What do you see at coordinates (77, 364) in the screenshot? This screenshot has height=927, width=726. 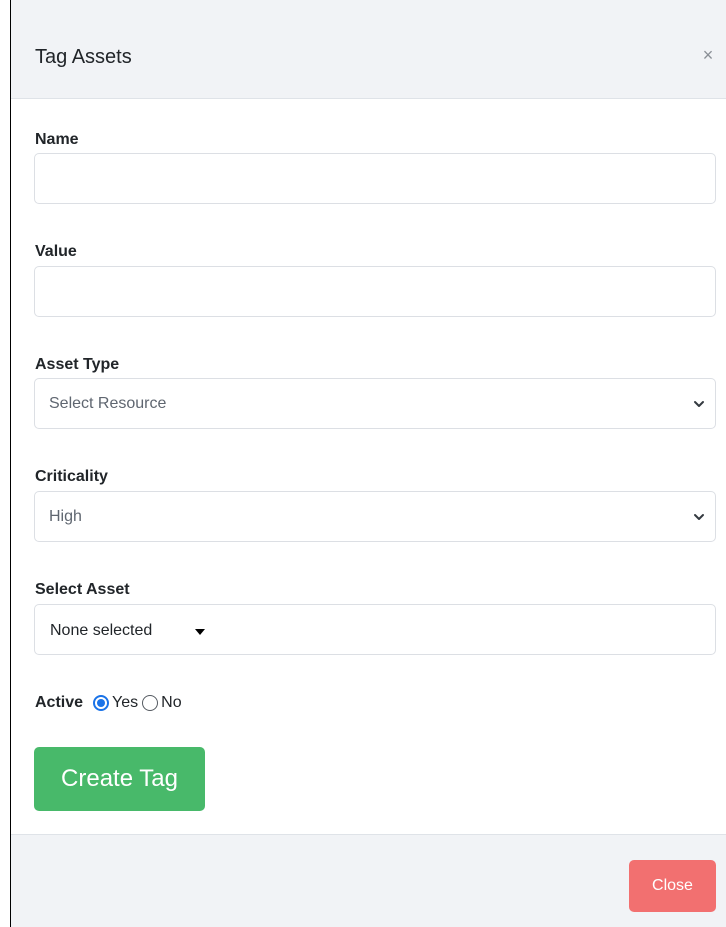 I see `asset-type-label: Asset Type` at bounding box center [77, 364].